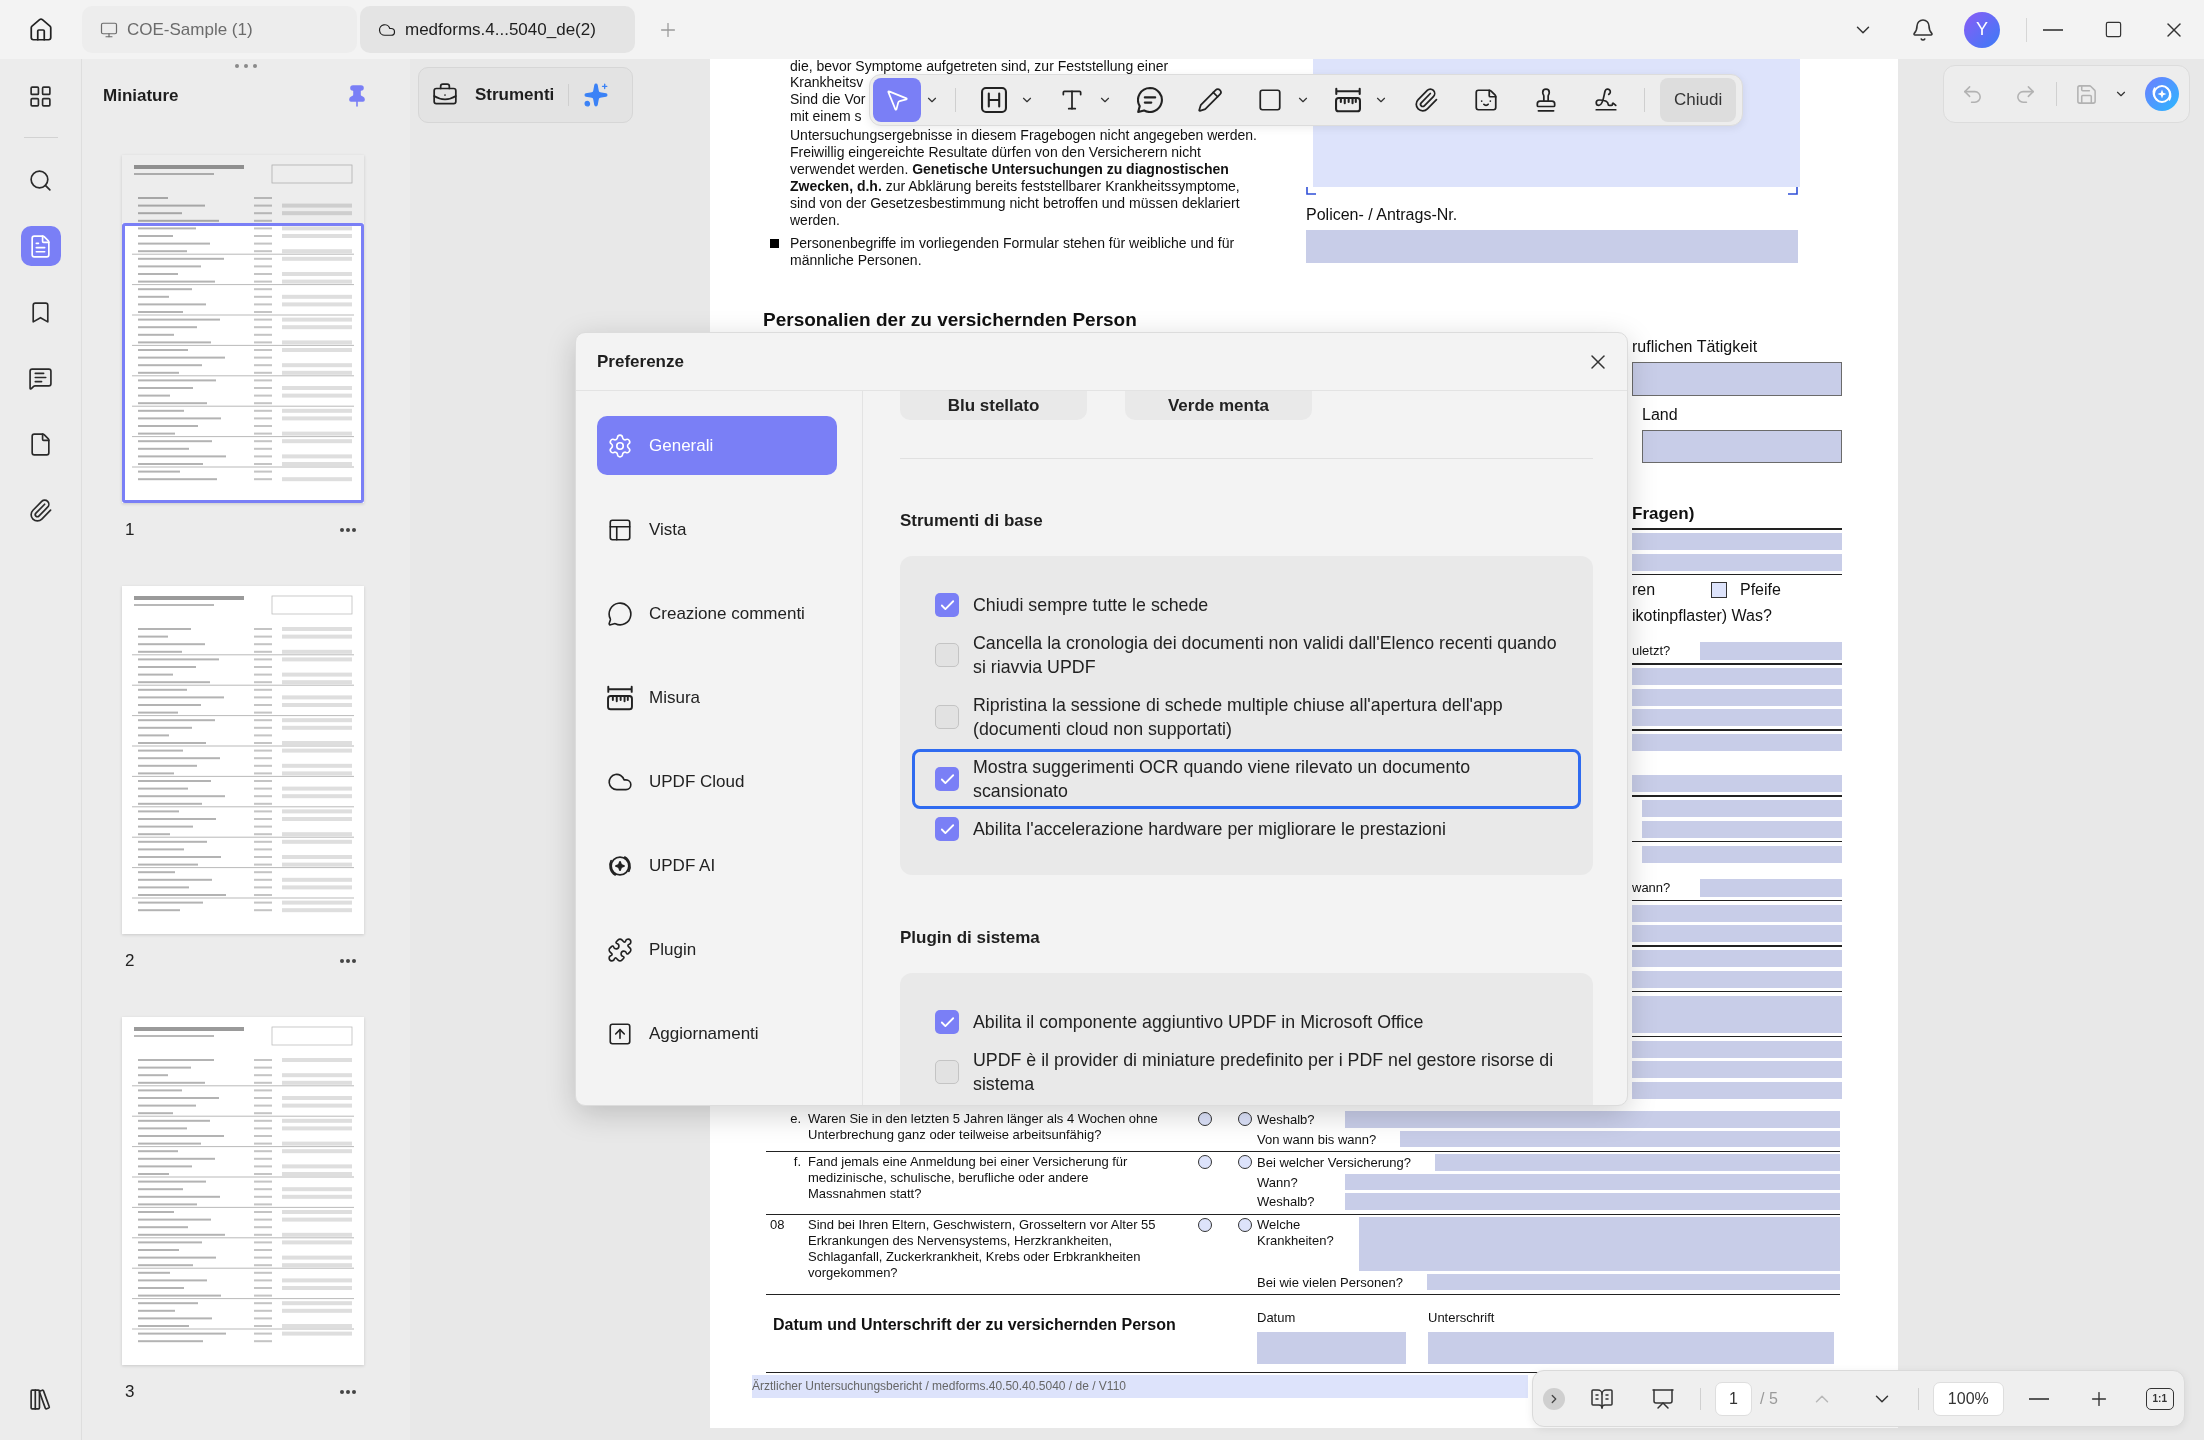  Describe the element at coordinates (1644, 590) in the screenshot. I see `form-label: ren` at that location.